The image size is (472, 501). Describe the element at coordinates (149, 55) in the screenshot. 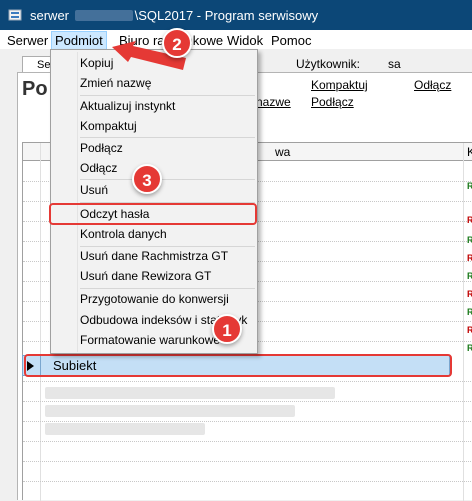

I see `annotation-arrow` at that location.